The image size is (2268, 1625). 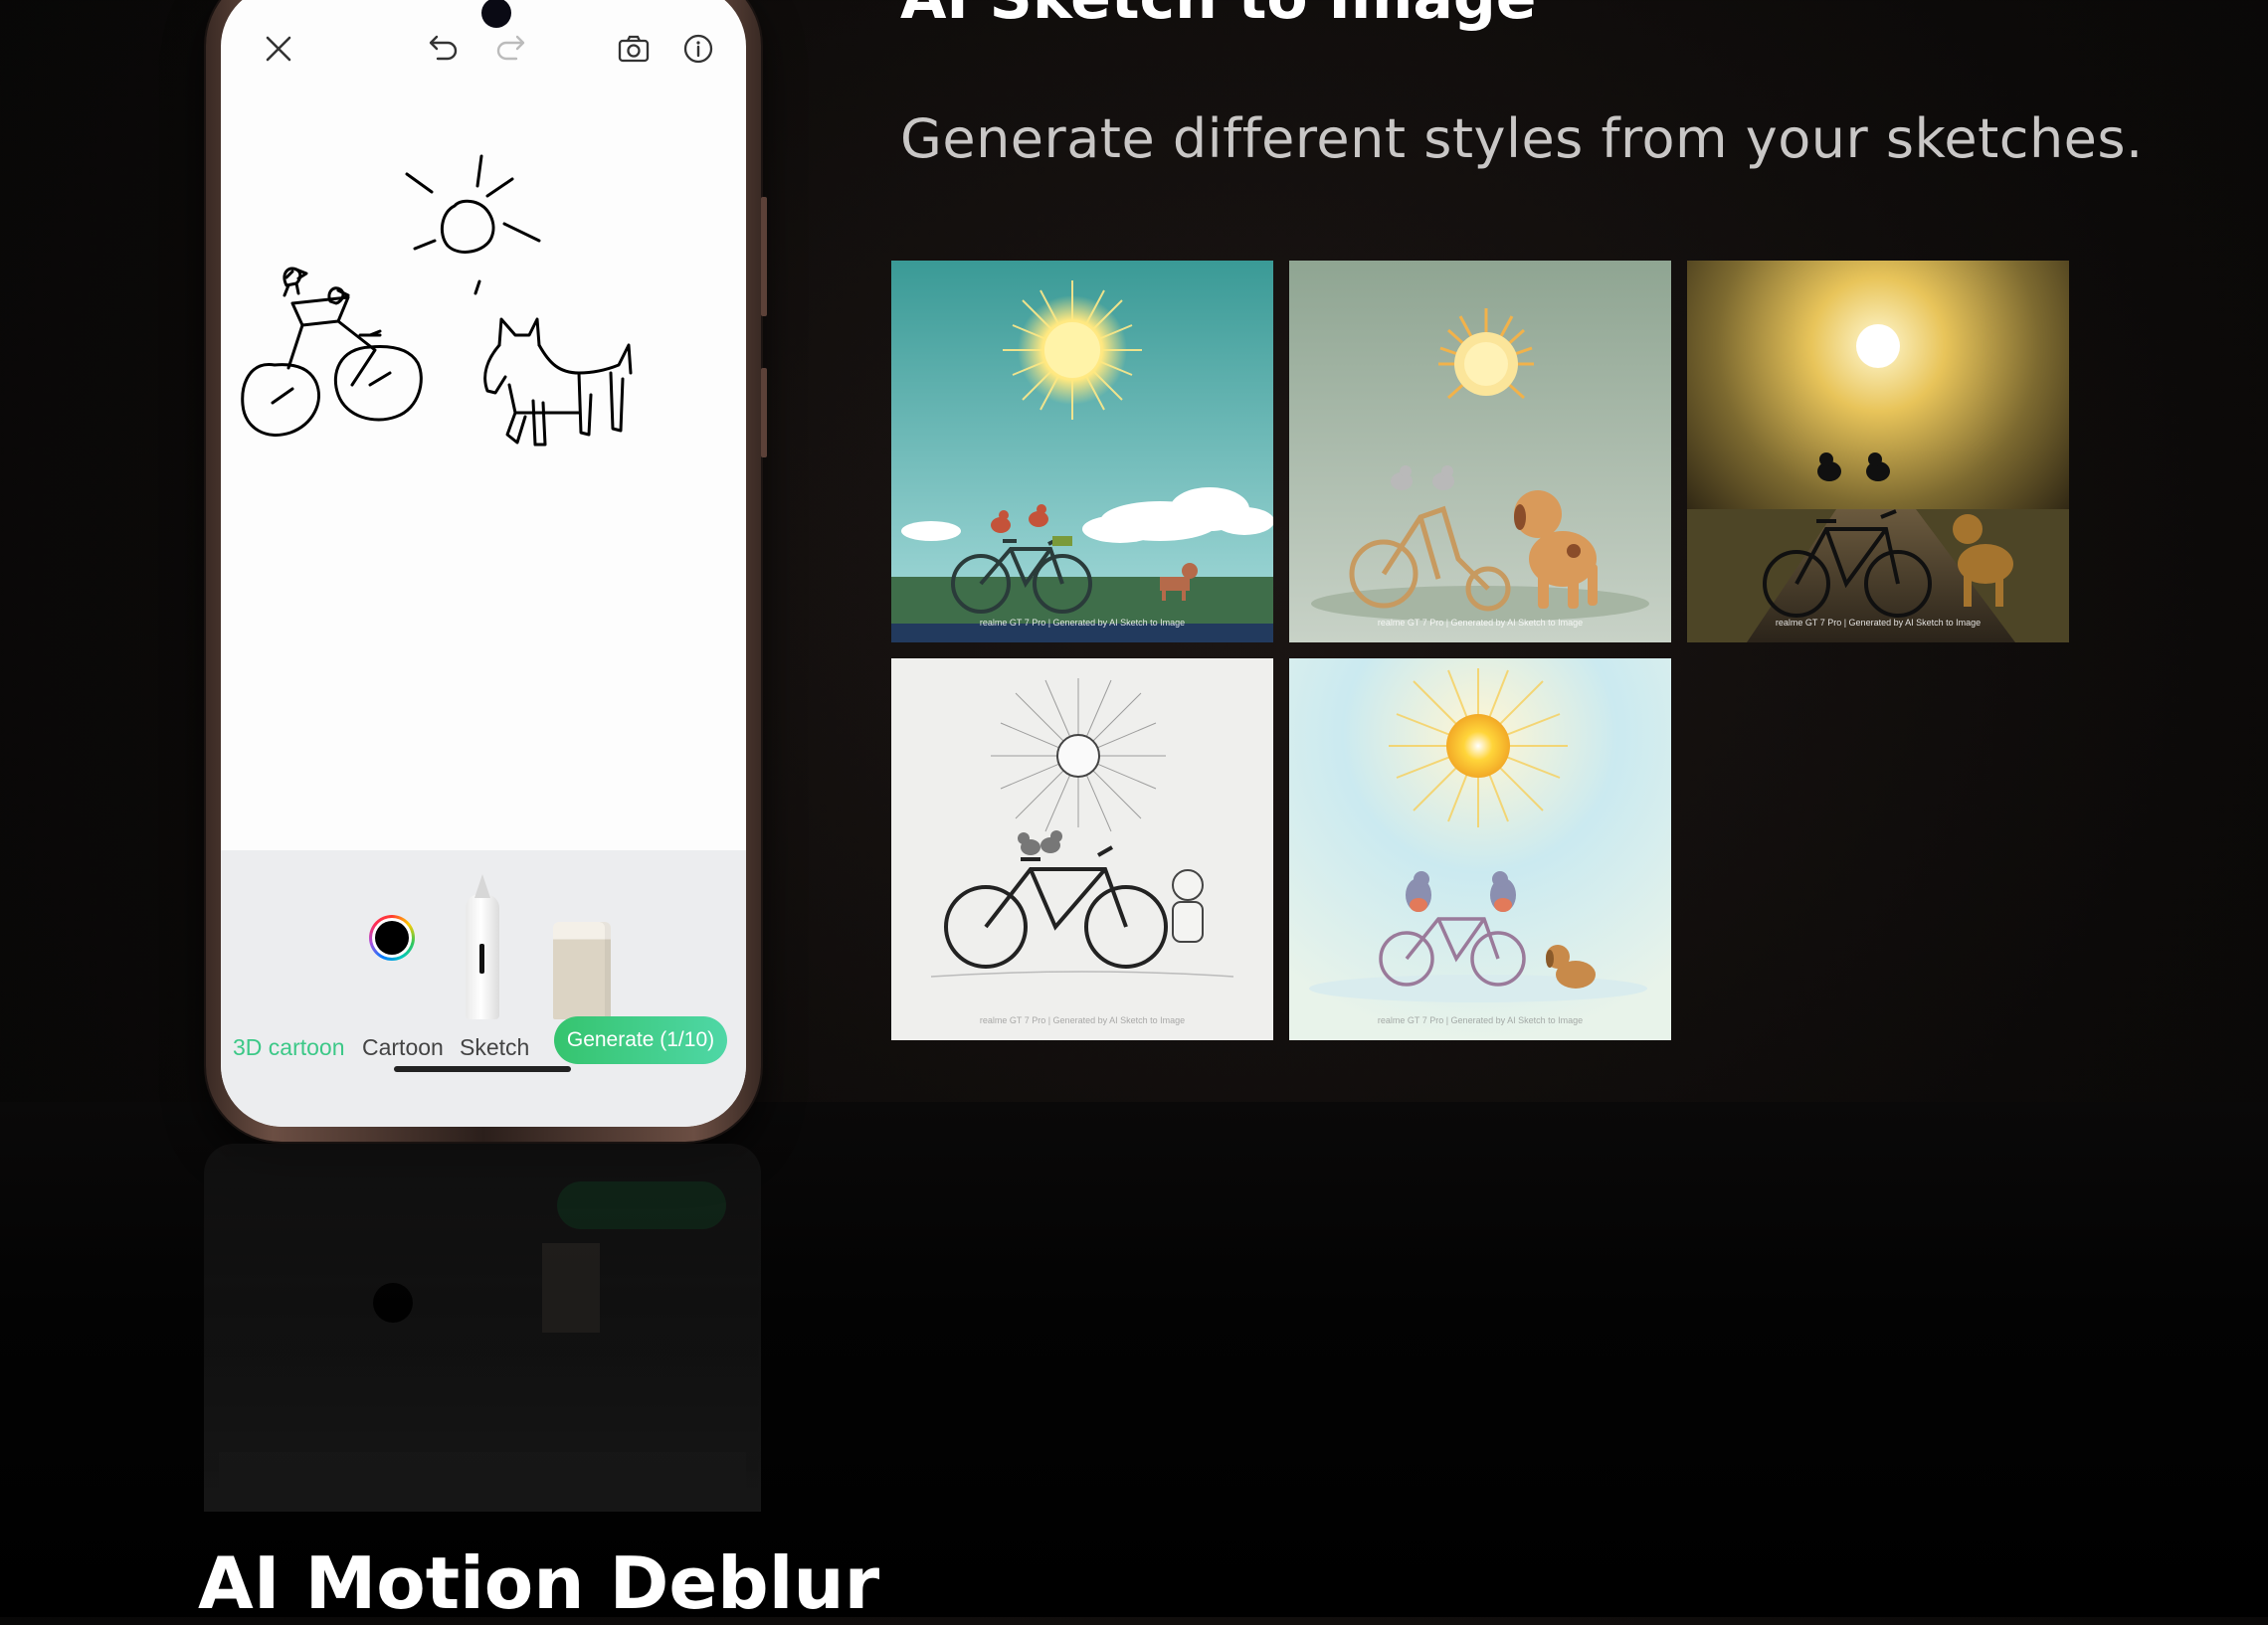 What do you see at coordinates (482, 1482) in the screenshot?
I see `reflection-toolbar-shape` at bounding box center [482, 1482].